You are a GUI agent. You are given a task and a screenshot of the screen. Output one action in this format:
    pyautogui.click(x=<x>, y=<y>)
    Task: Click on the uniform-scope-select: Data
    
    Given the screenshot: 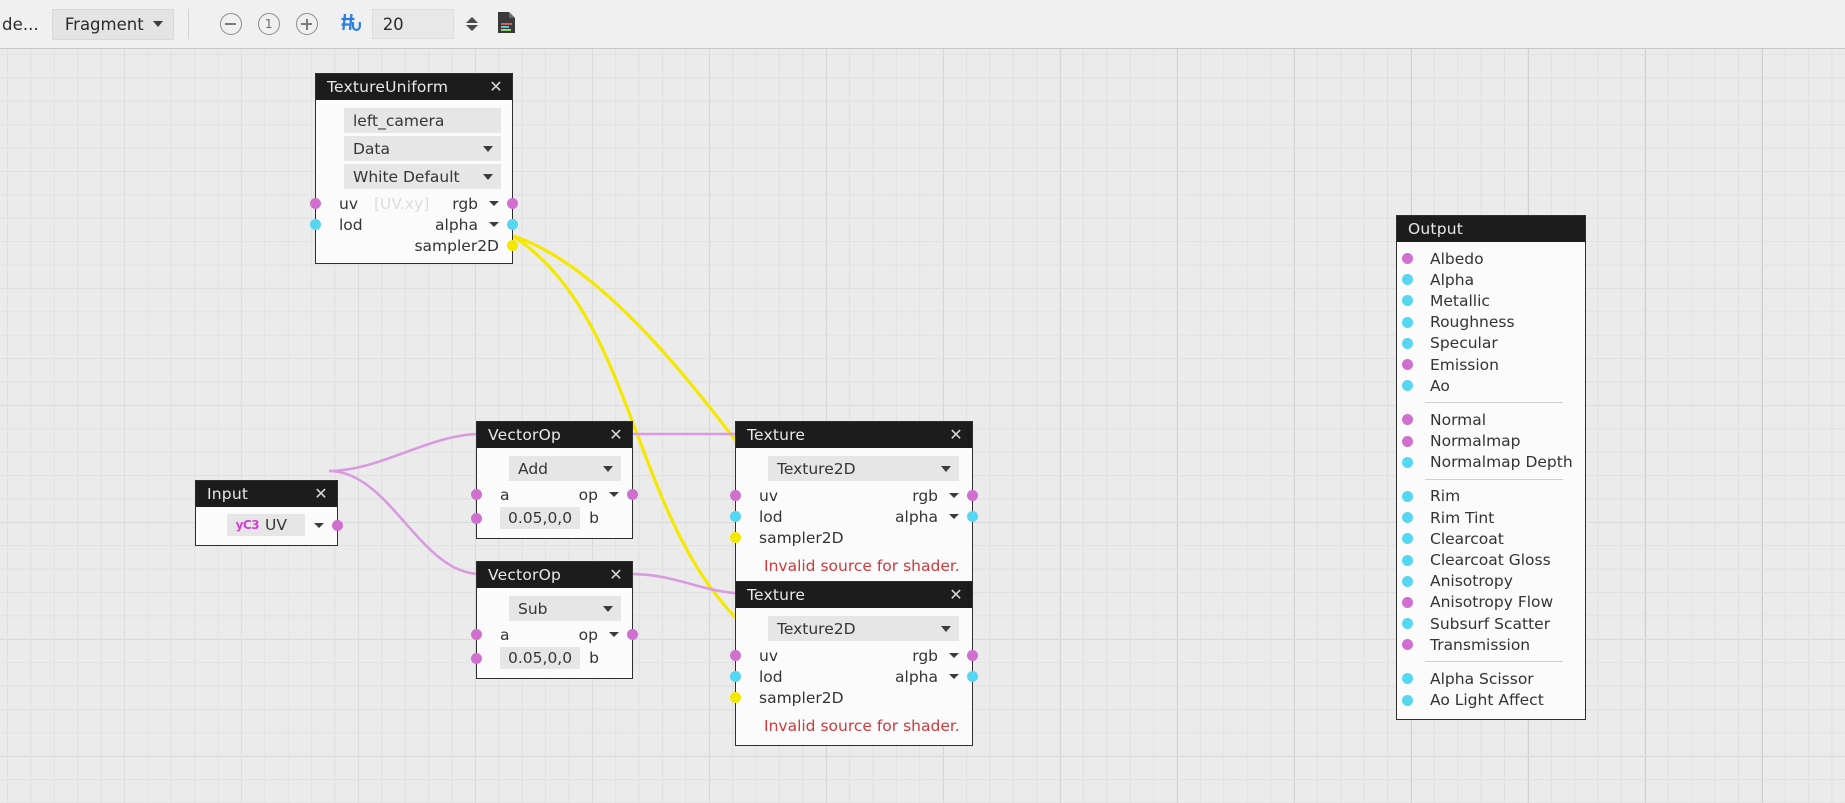 What is the action you would take?
    pyautogui.click(x=422, y=148)
    